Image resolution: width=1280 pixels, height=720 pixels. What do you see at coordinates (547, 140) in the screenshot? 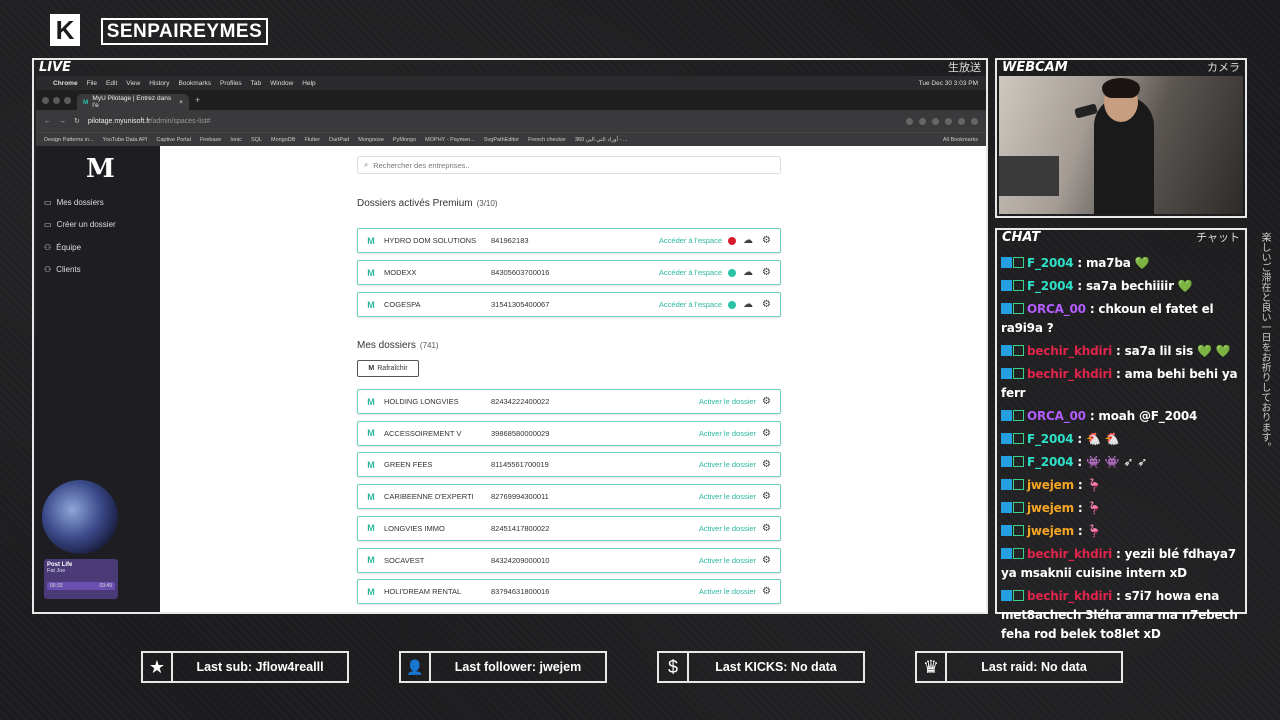
I see `bookmark: French checker` at bounding box center [547, 140].